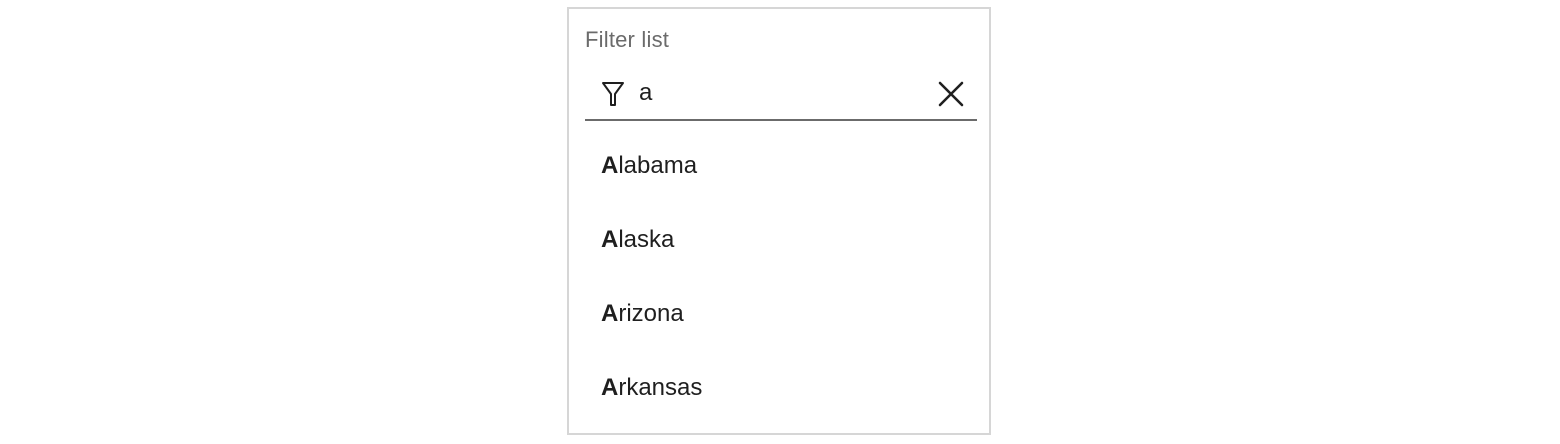 This screenshot has width=1560, height=444. What do you see at coordinates (651, 313) in the screenshot?
I see `list-item-rest: rizona` at bounding box center [651, 313].